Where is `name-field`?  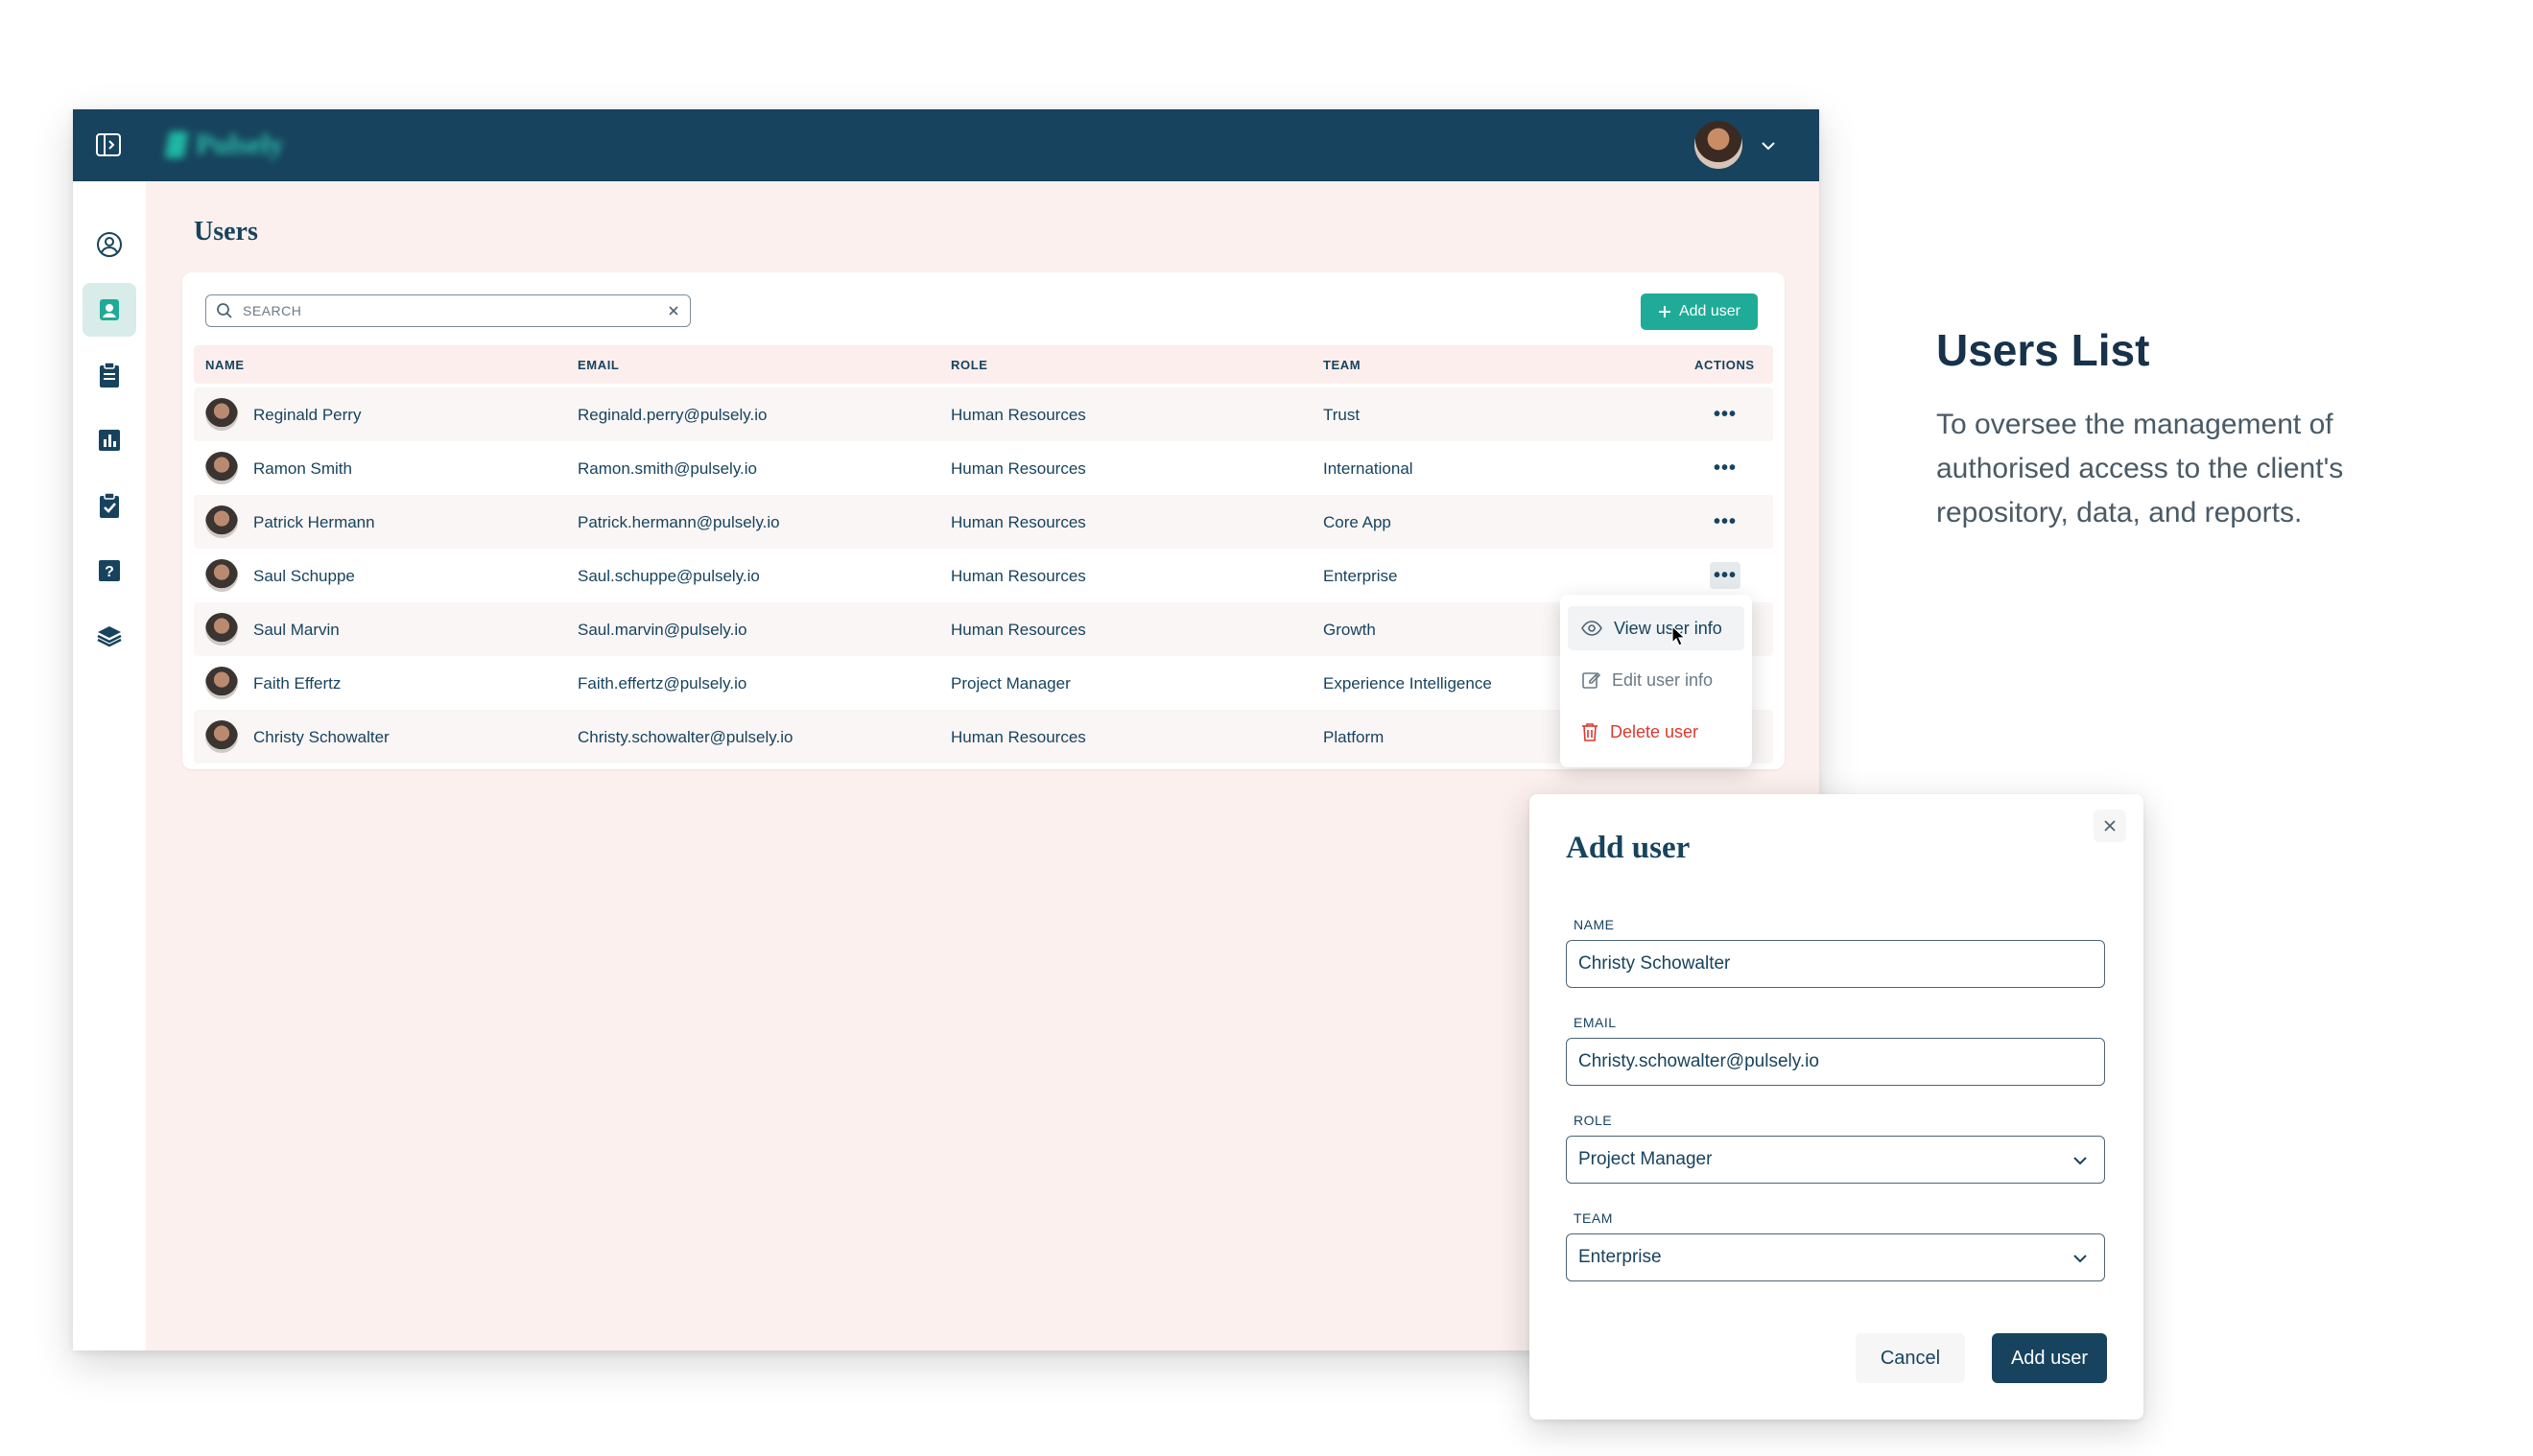
name-field is located at coordinates (1835, 964).